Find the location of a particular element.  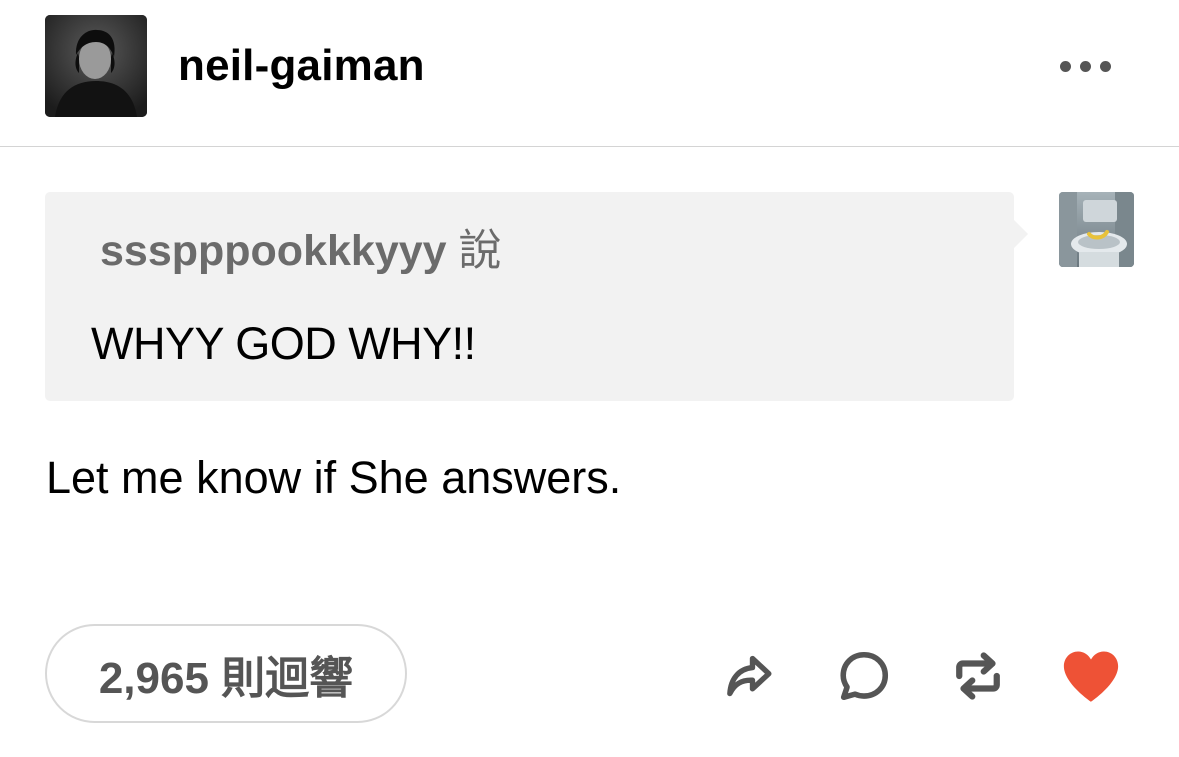

asker-name: ssspppookkkyyy is located at coordinates (273, 251).